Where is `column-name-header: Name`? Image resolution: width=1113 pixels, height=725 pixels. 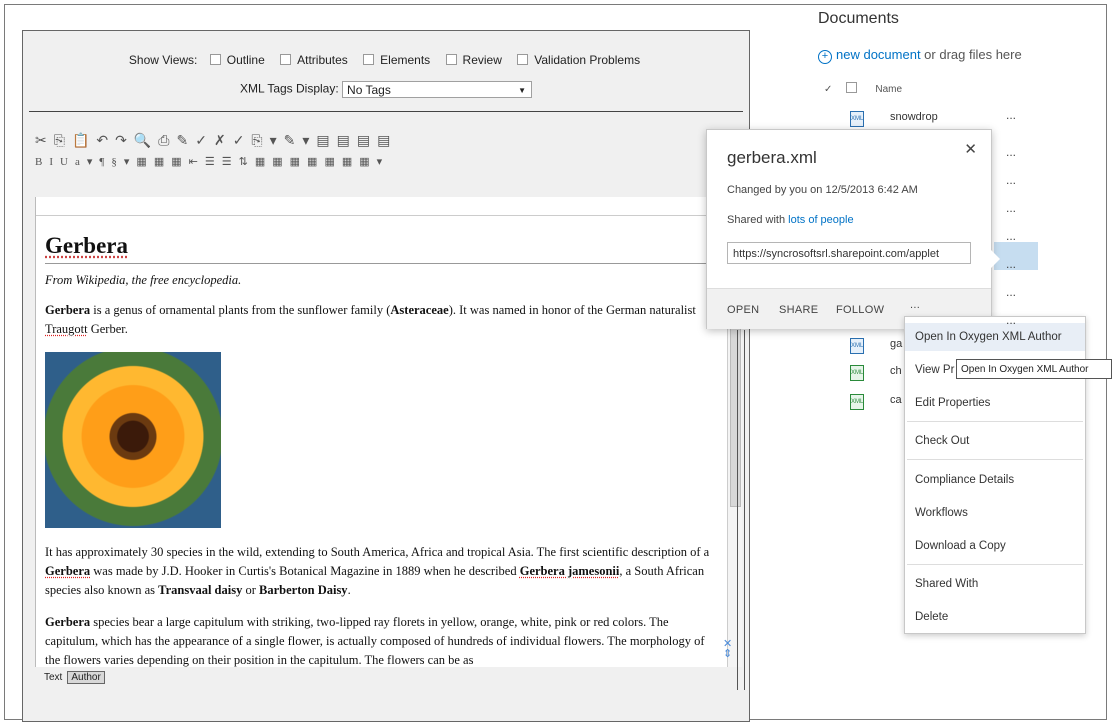
column-name-header: Name is located at coordinates (888, 89).